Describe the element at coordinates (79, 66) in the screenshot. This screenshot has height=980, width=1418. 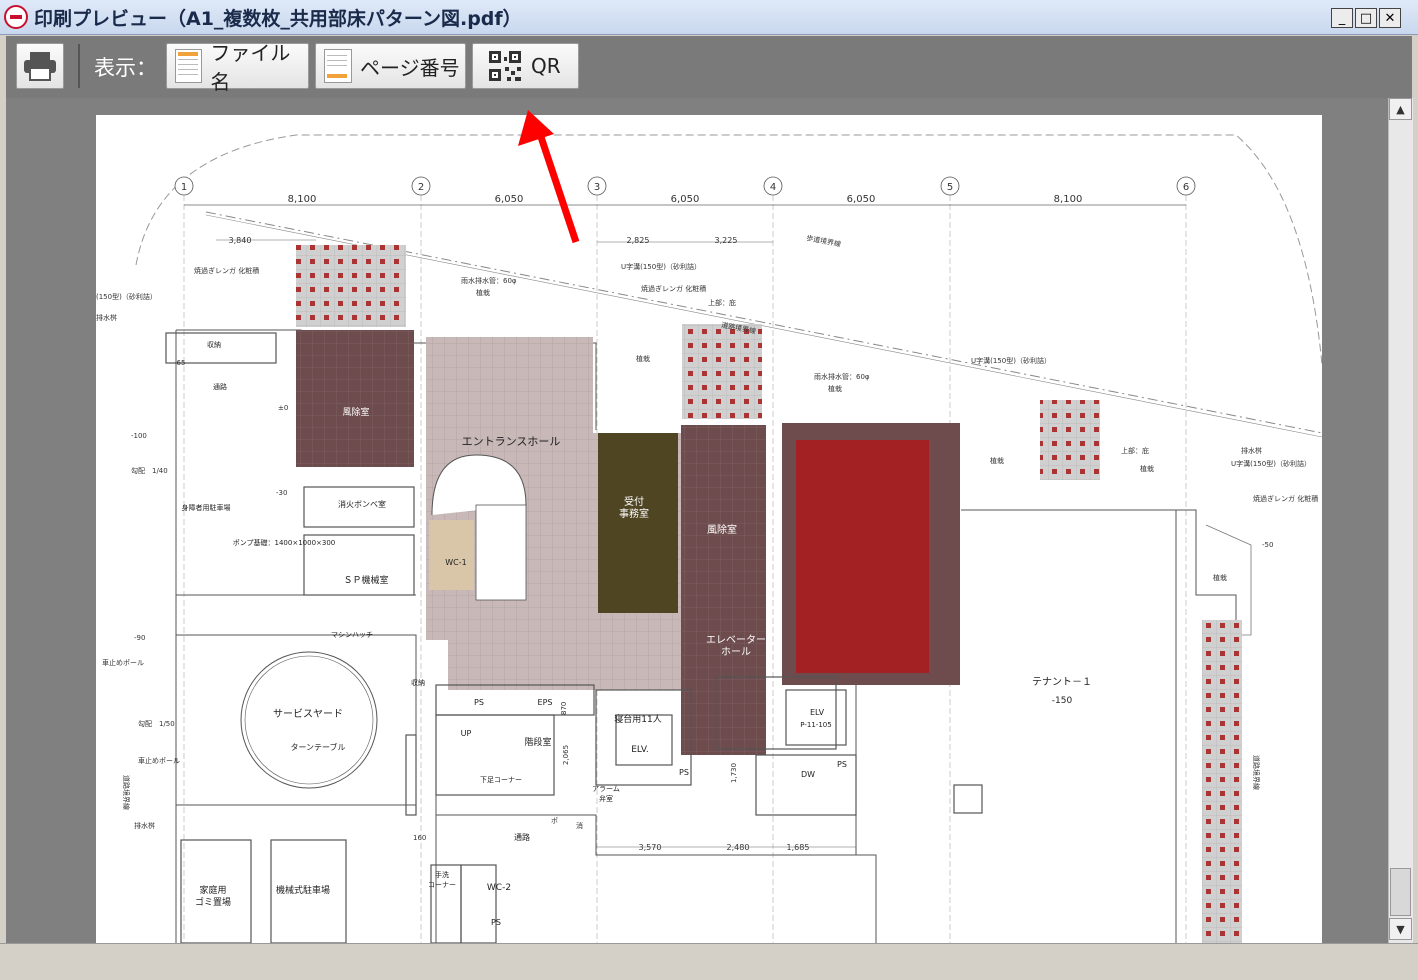
I see `toolbar-separator` at that location.